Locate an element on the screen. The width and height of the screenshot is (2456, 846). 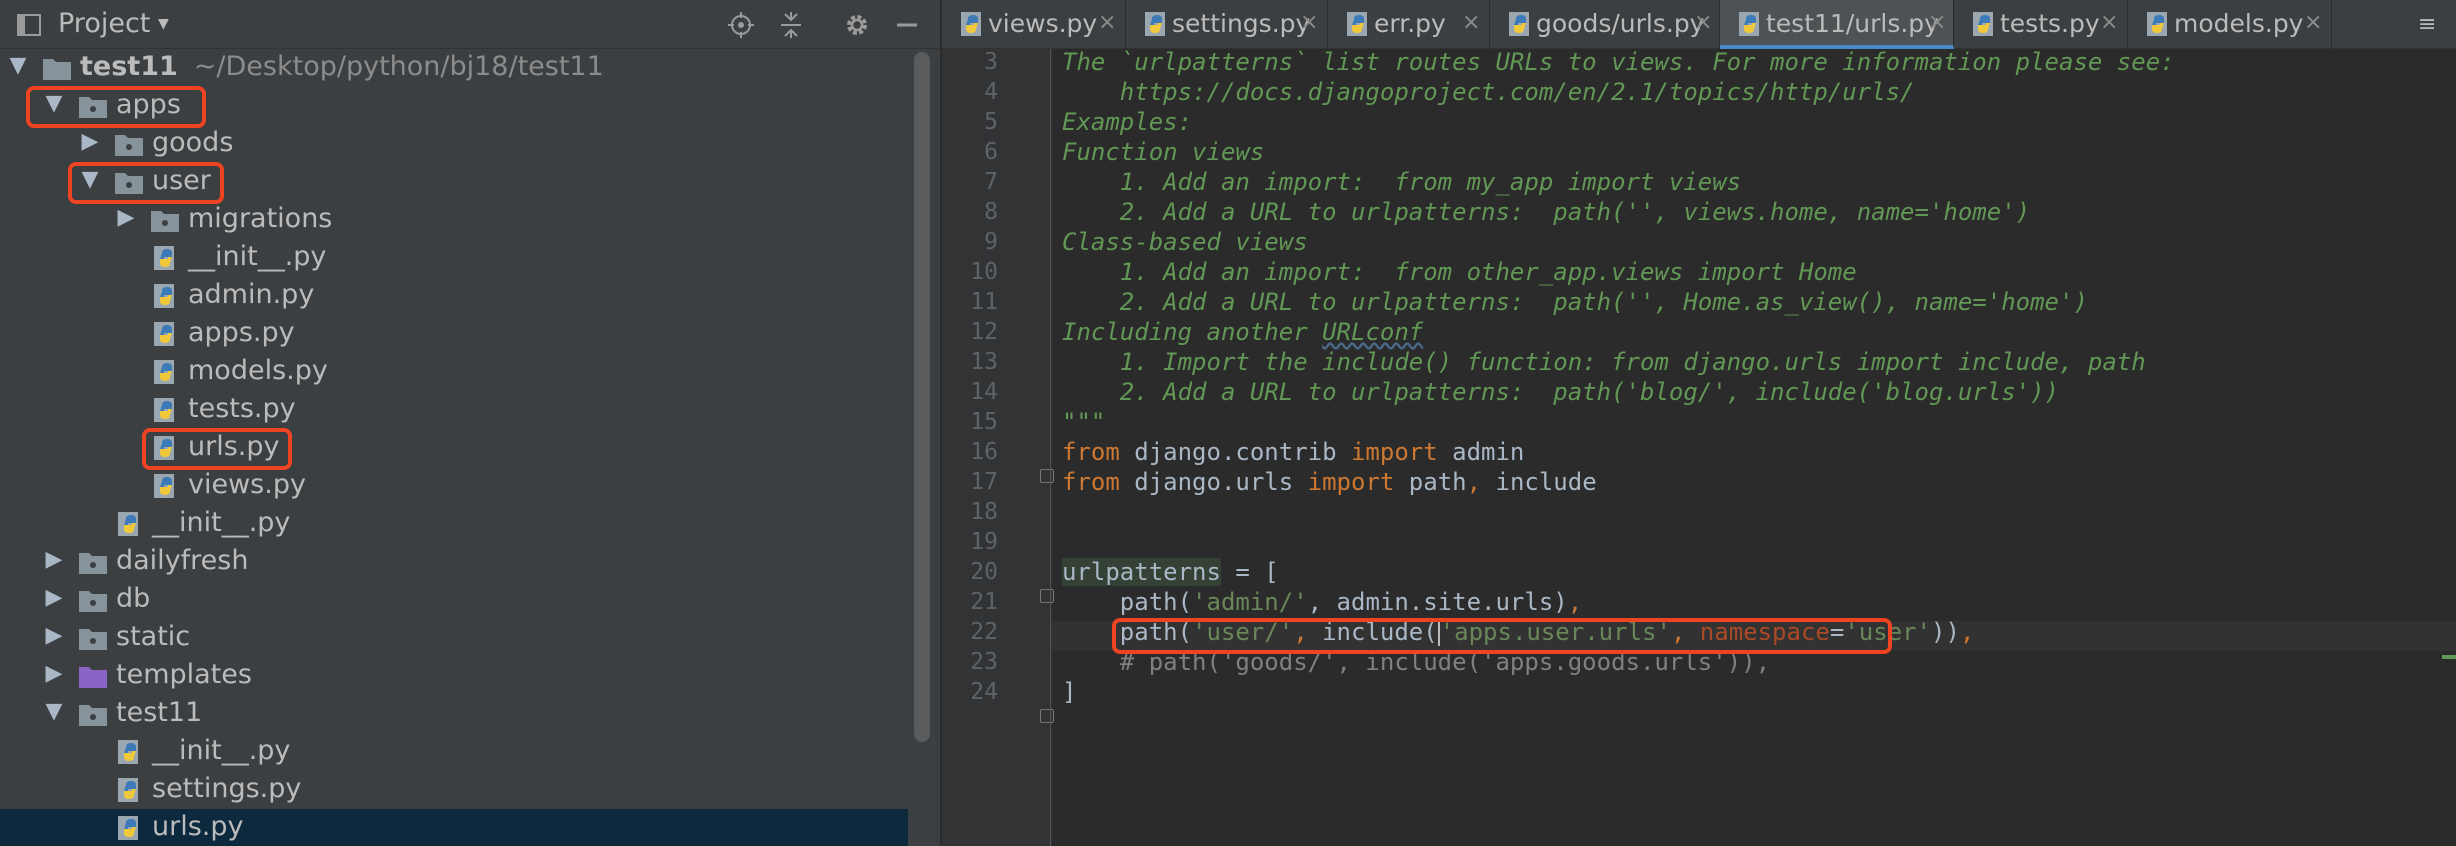
tree-item-apps-init: __init__.py is located at coordinates (454, 524).